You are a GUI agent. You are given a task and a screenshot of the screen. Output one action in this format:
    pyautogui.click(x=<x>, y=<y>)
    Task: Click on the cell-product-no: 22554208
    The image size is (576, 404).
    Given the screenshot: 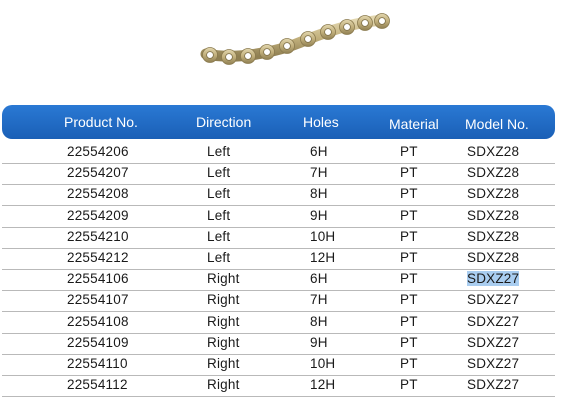 What is the action you would take?
    pyautogui.click(x=98, y=194)
    